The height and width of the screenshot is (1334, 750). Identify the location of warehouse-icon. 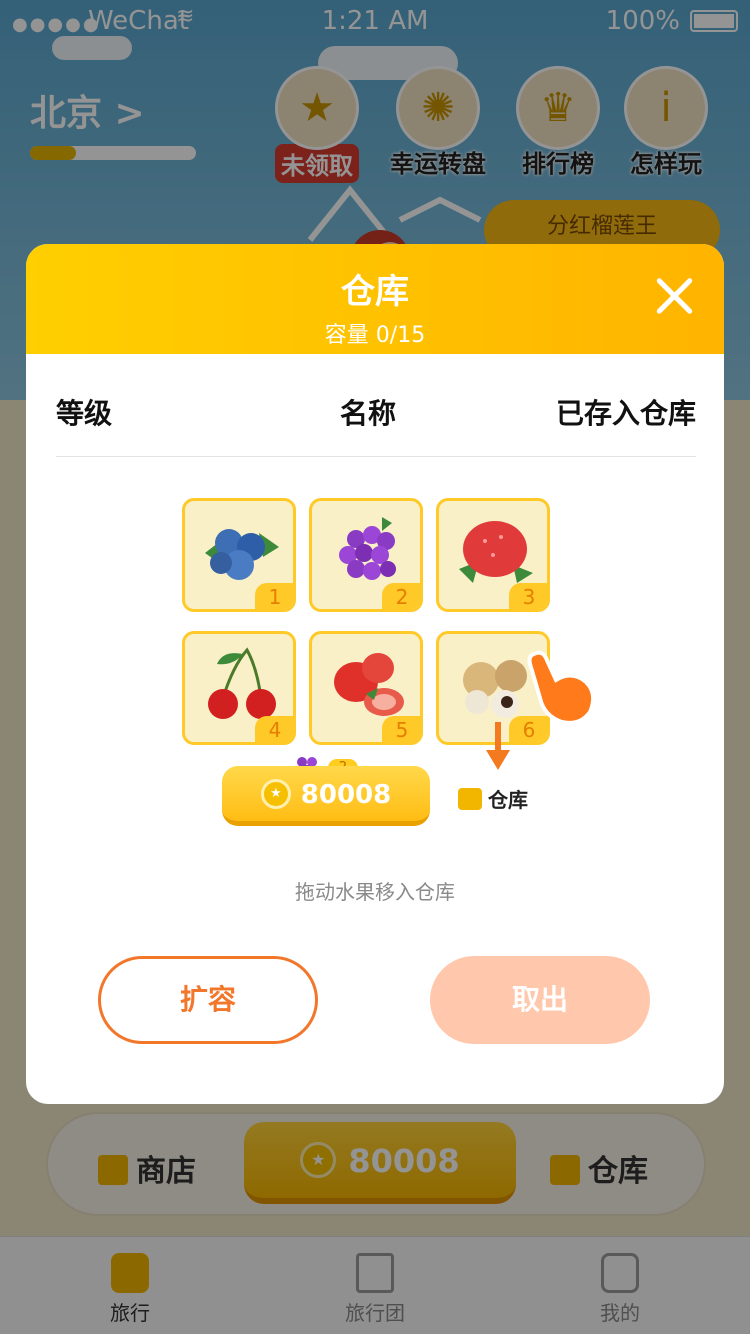
(470, 799).